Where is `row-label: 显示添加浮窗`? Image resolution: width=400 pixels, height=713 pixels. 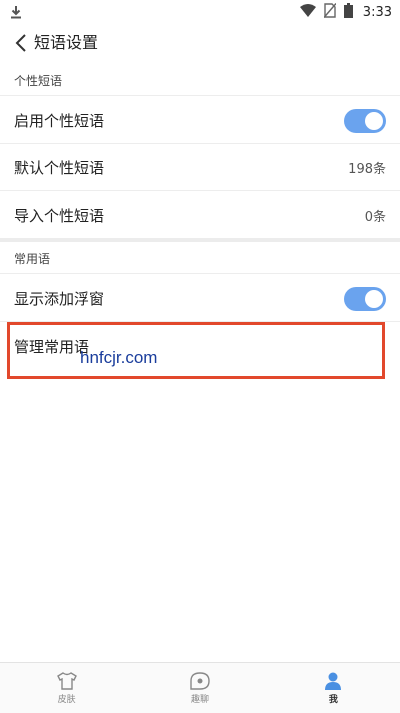 row-label: 显示添加浮窗 is located at coordinates (59, 299).